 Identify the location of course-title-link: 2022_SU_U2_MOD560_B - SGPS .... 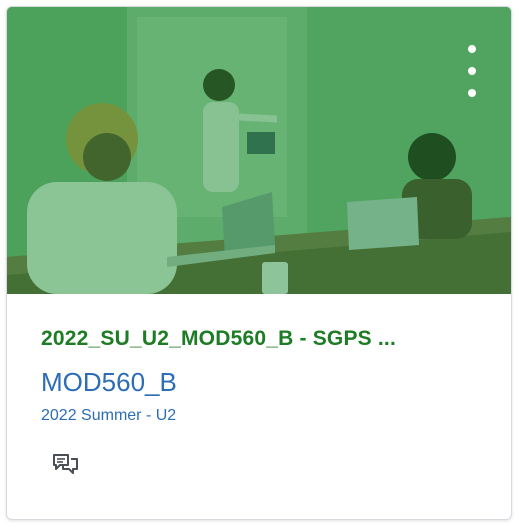
(266, 339).